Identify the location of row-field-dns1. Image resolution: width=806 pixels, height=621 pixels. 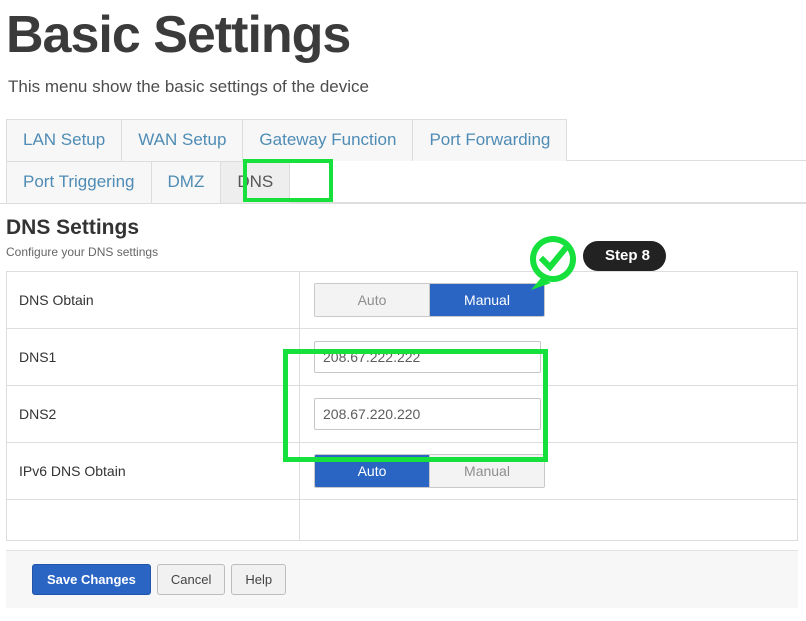
(549, 357).